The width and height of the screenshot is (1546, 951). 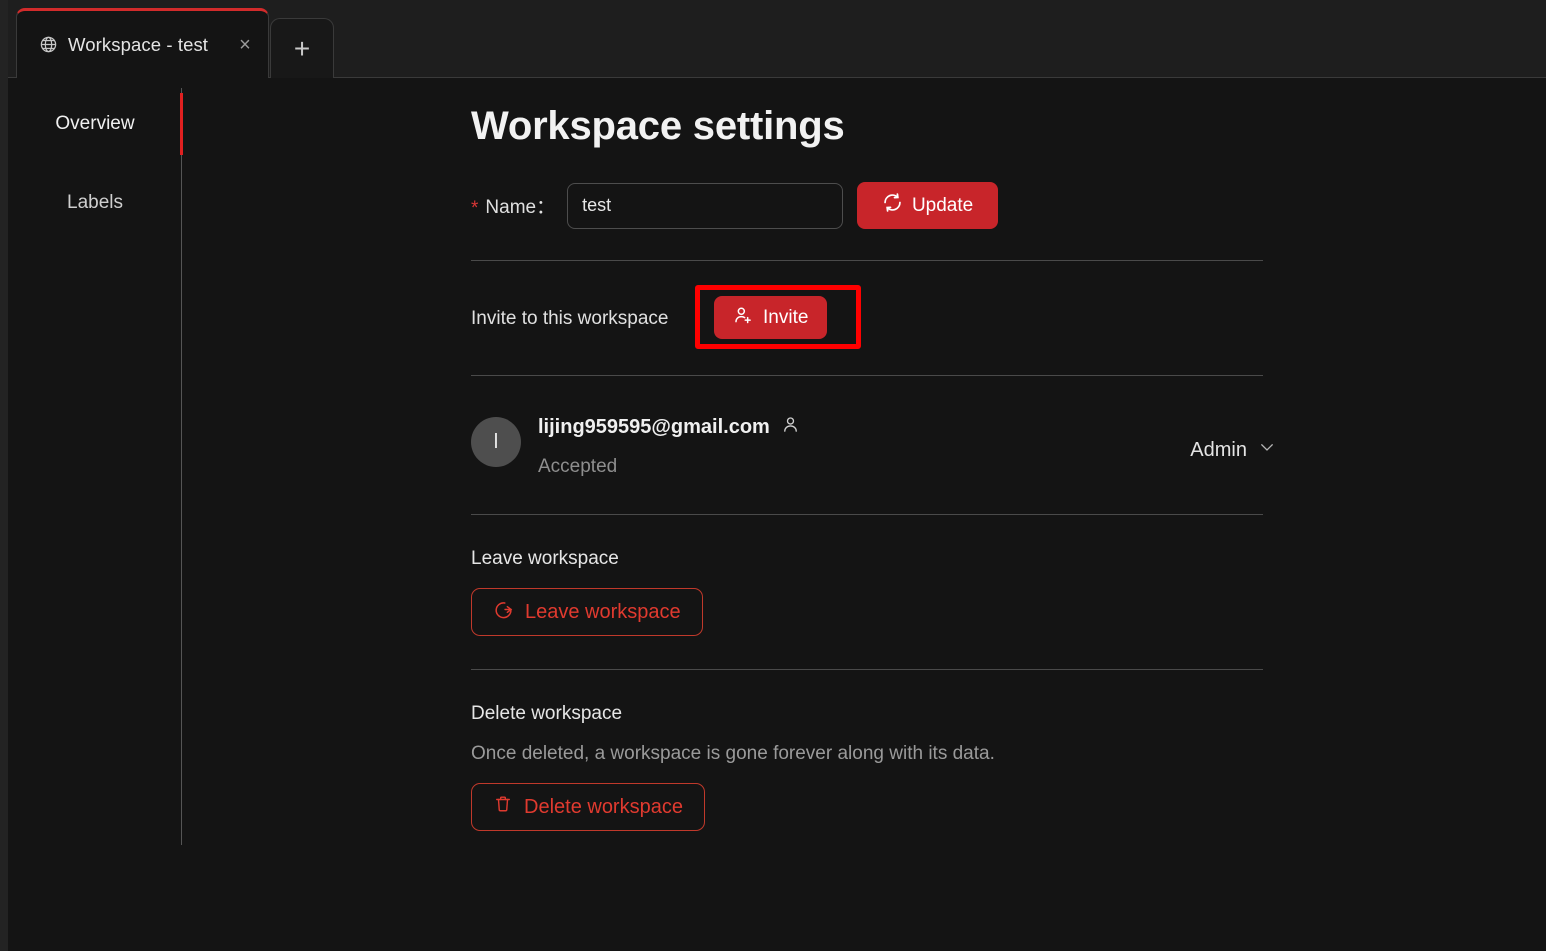 I want to click on invite-label: Invite to this workspace, so click(x=570, y=318).